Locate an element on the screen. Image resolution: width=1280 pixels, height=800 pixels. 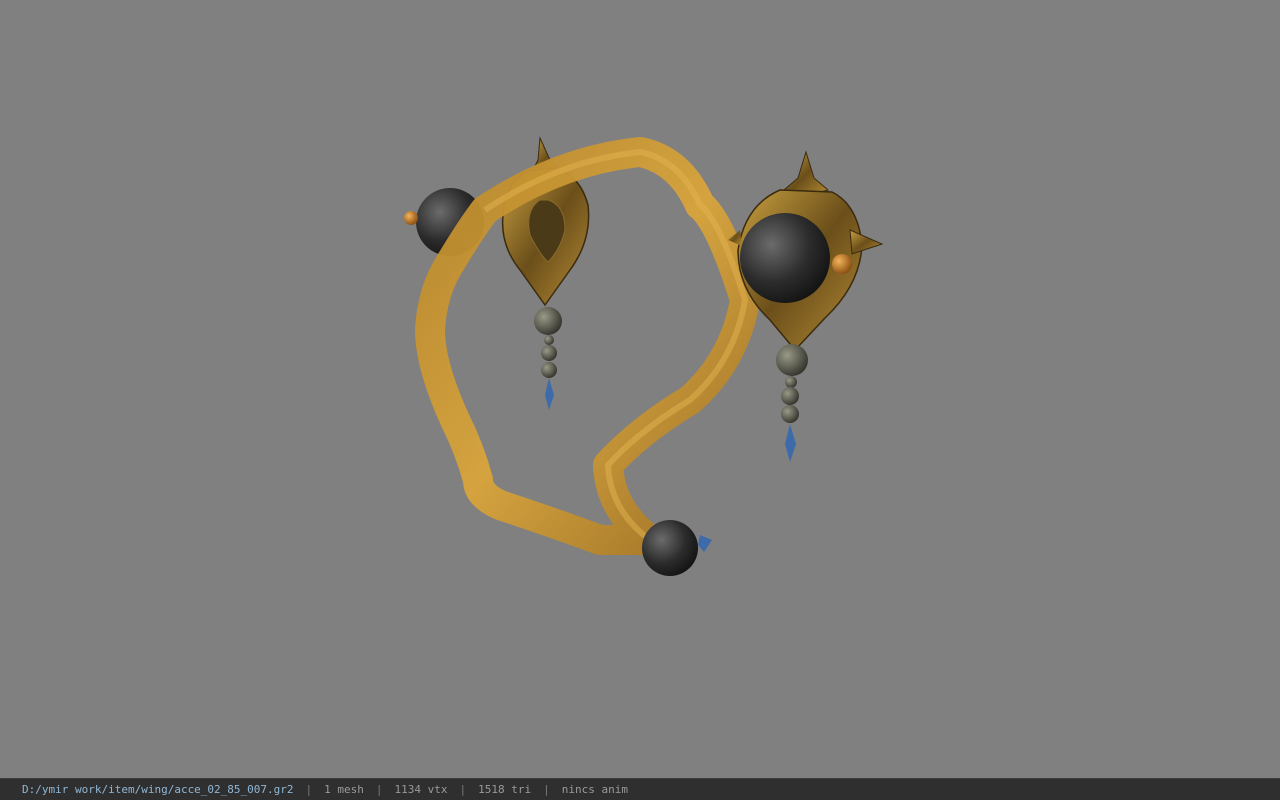
vertex-count: 1134 vtx is located at coordinates (421, 789).